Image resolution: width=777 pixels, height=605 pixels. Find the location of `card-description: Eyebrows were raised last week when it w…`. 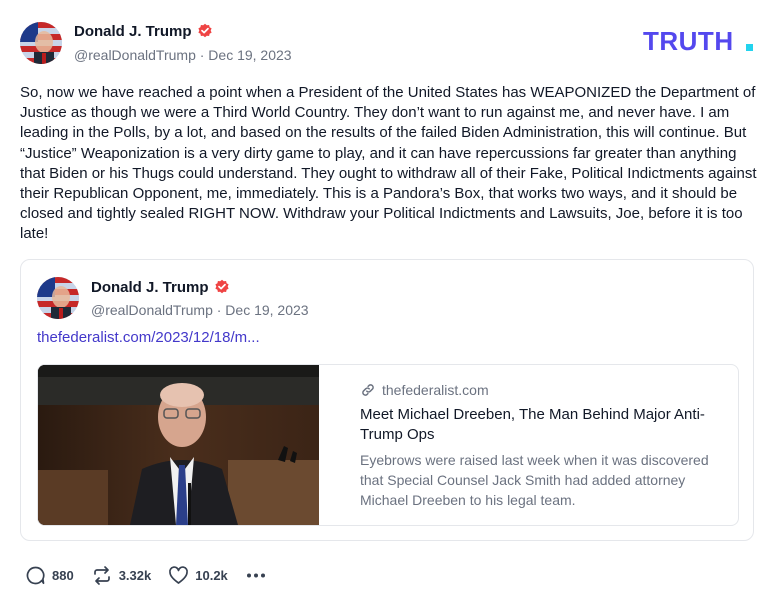

card-description: Eyebrows were raised last week when it w… is located at coordinates (534, 480).